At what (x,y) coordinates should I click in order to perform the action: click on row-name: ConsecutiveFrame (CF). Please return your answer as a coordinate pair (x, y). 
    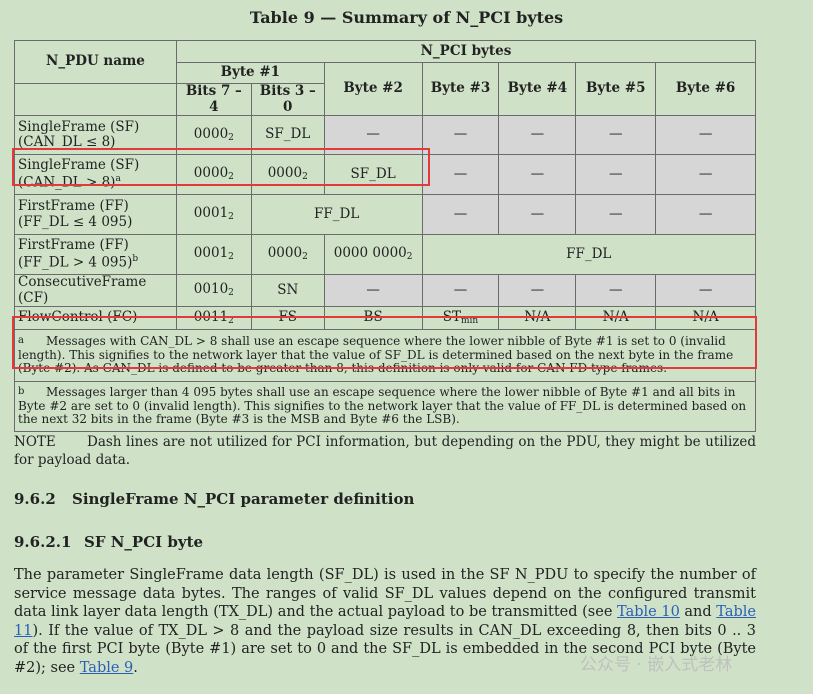
    Looking at the image, I should click on (95, 291).